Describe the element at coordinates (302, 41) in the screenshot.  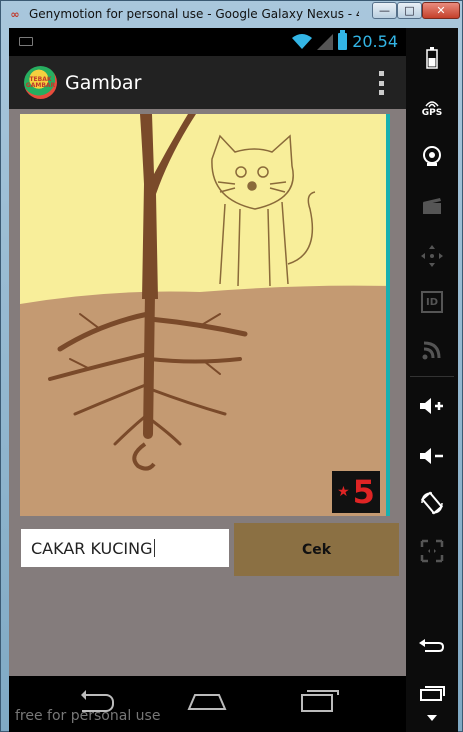
I see `wifi-icon` at that location.